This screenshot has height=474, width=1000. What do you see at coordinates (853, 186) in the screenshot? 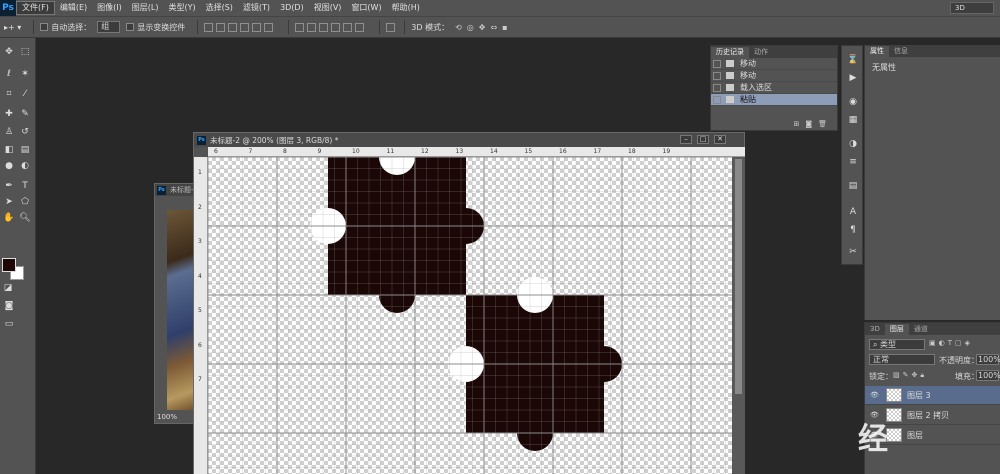
I see `styles-panel-icon: ▤` at bounding box center [853, 186].